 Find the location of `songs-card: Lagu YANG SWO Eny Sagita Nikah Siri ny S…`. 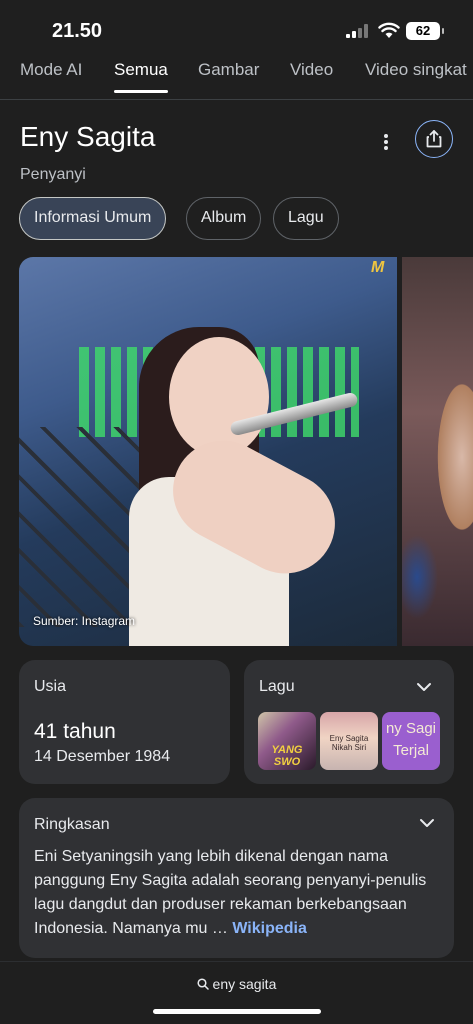

songs-card: Lagu YANG SWO Eny Sagita Nikah Siri ny S… is located at coordinates (349, 722).